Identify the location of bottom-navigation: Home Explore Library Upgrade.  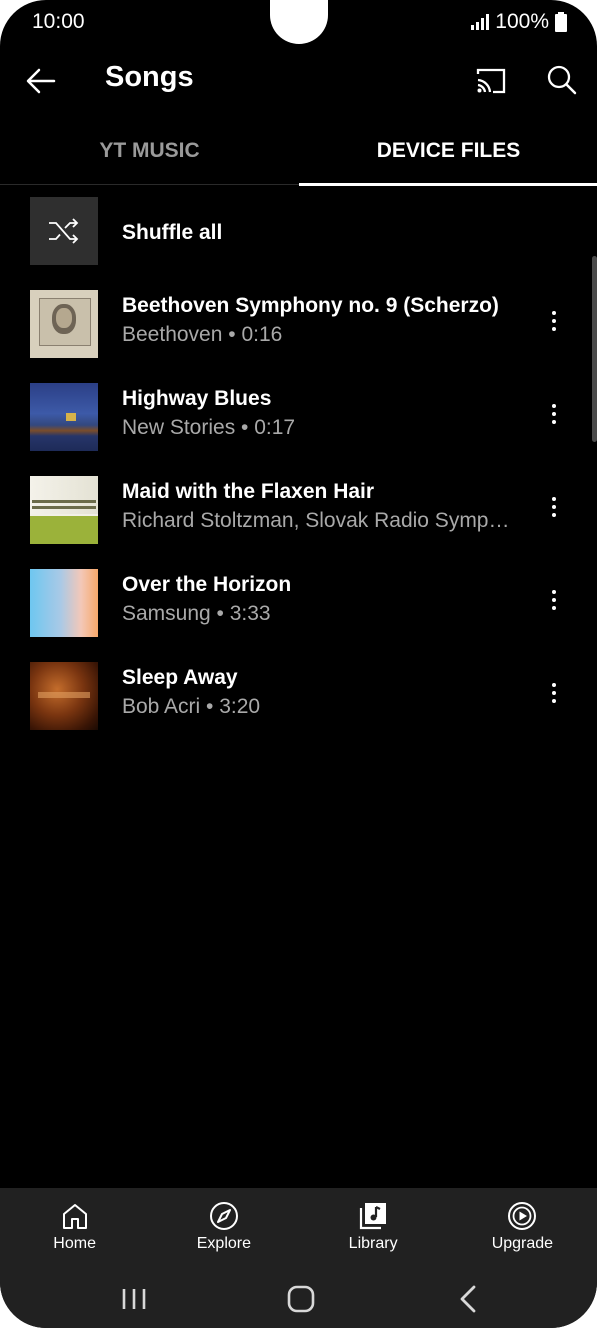
(298, 1230).